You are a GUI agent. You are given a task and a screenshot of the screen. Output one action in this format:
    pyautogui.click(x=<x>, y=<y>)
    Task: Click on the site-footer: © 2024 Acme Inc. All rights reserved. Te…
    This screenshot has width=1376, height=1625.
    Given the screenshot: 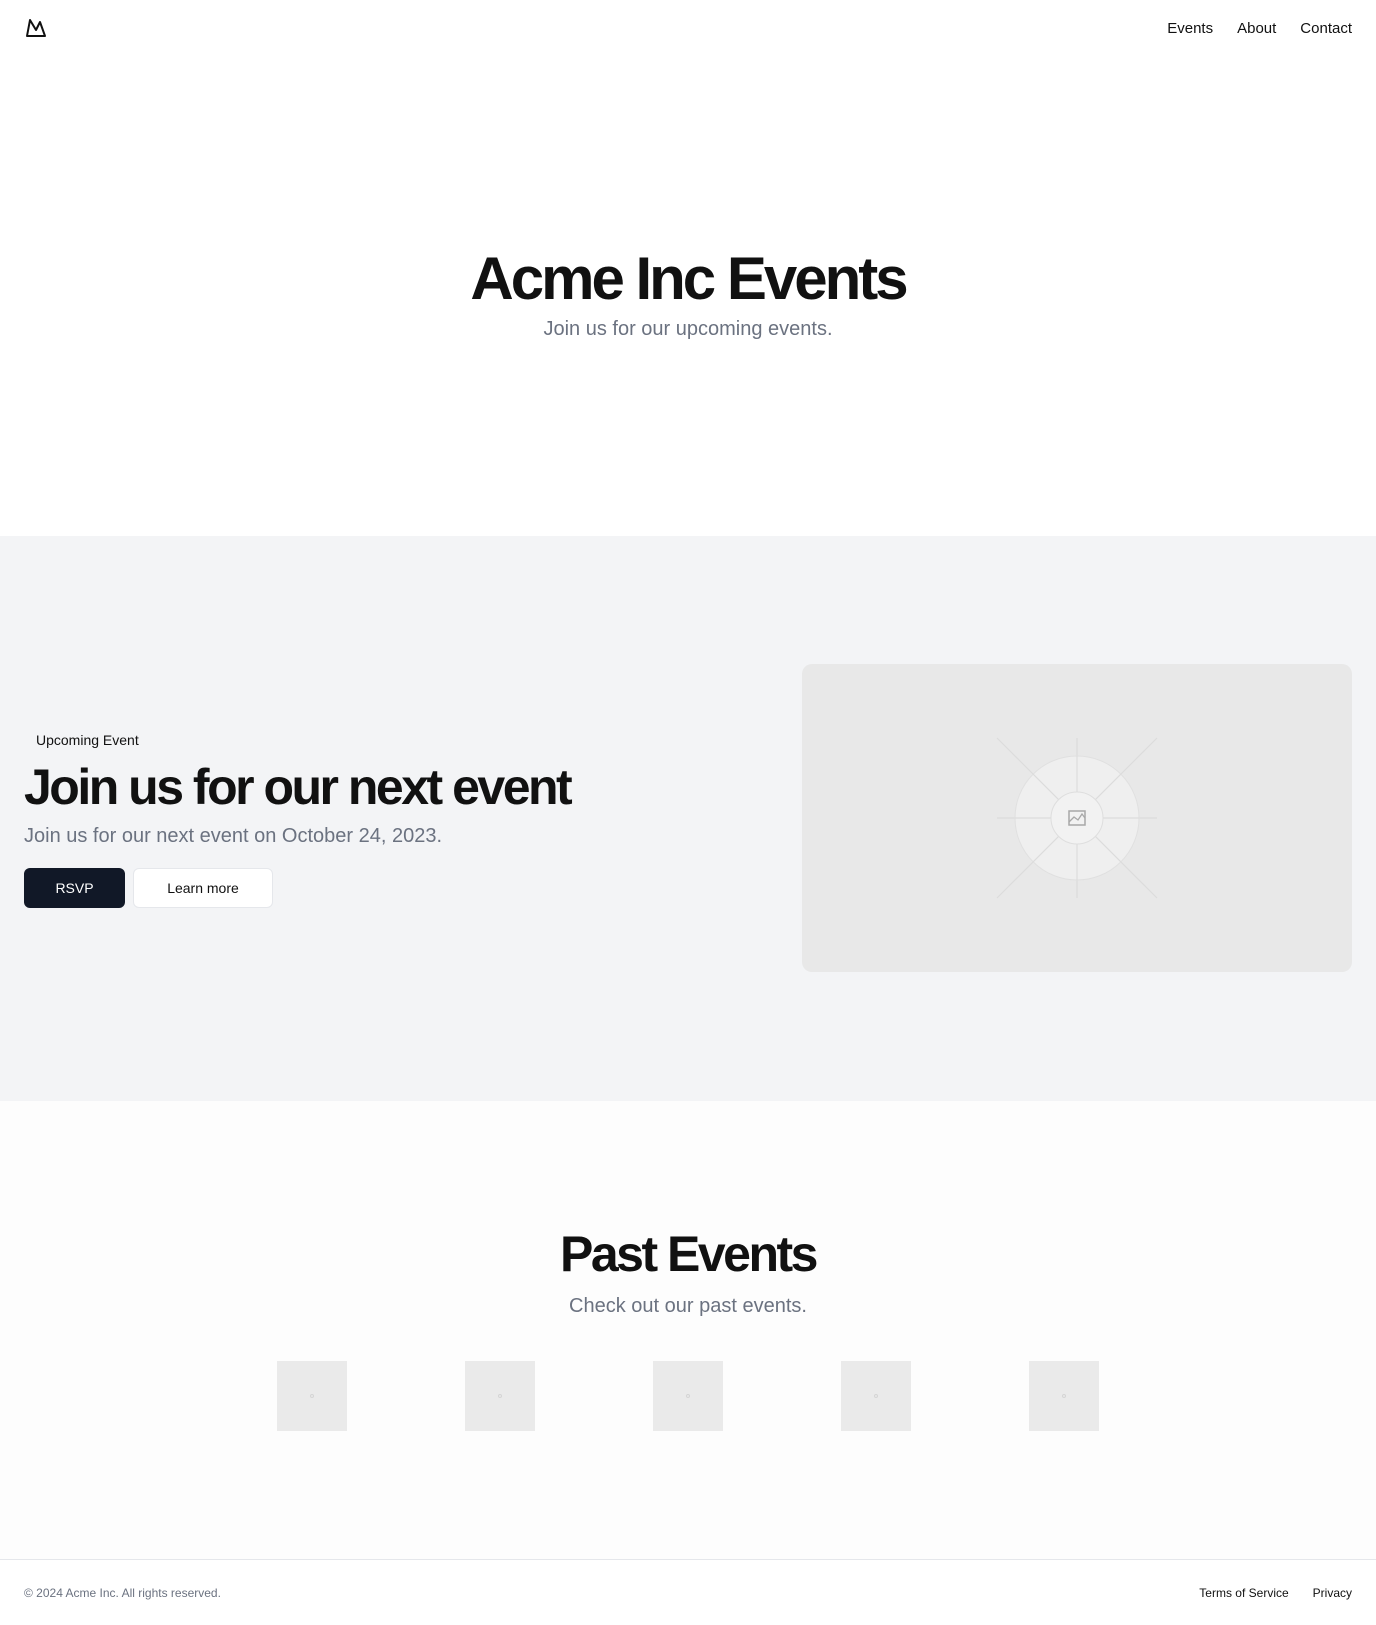 What is the action you would take?
    pyautogui.click(x=688, y=1592)
    